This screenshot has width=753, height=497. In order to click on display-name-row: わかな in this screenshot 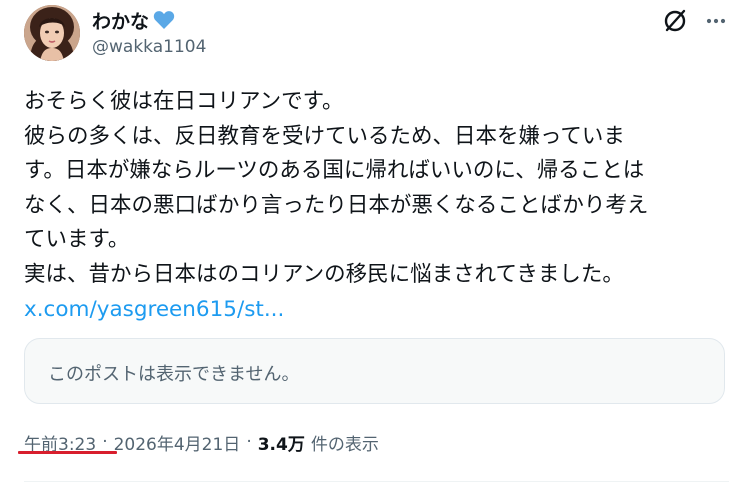, I will do `click(133, 20)`.